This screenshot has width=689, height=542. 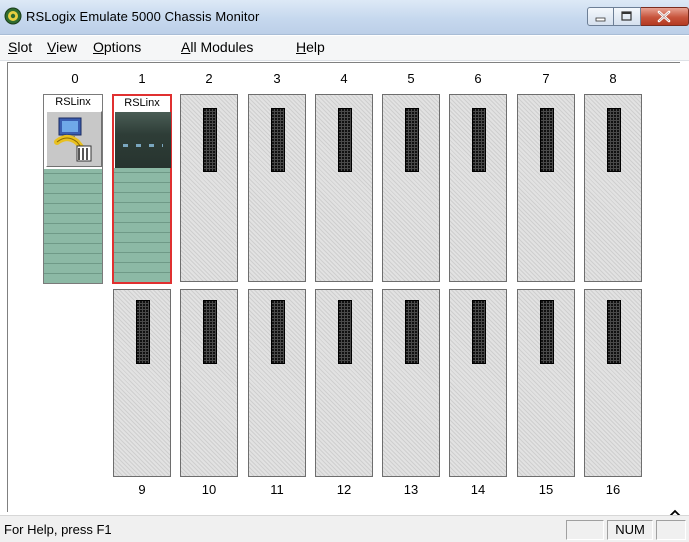 I want to click on slot-number-11: 11, so click(x=277, y=489).